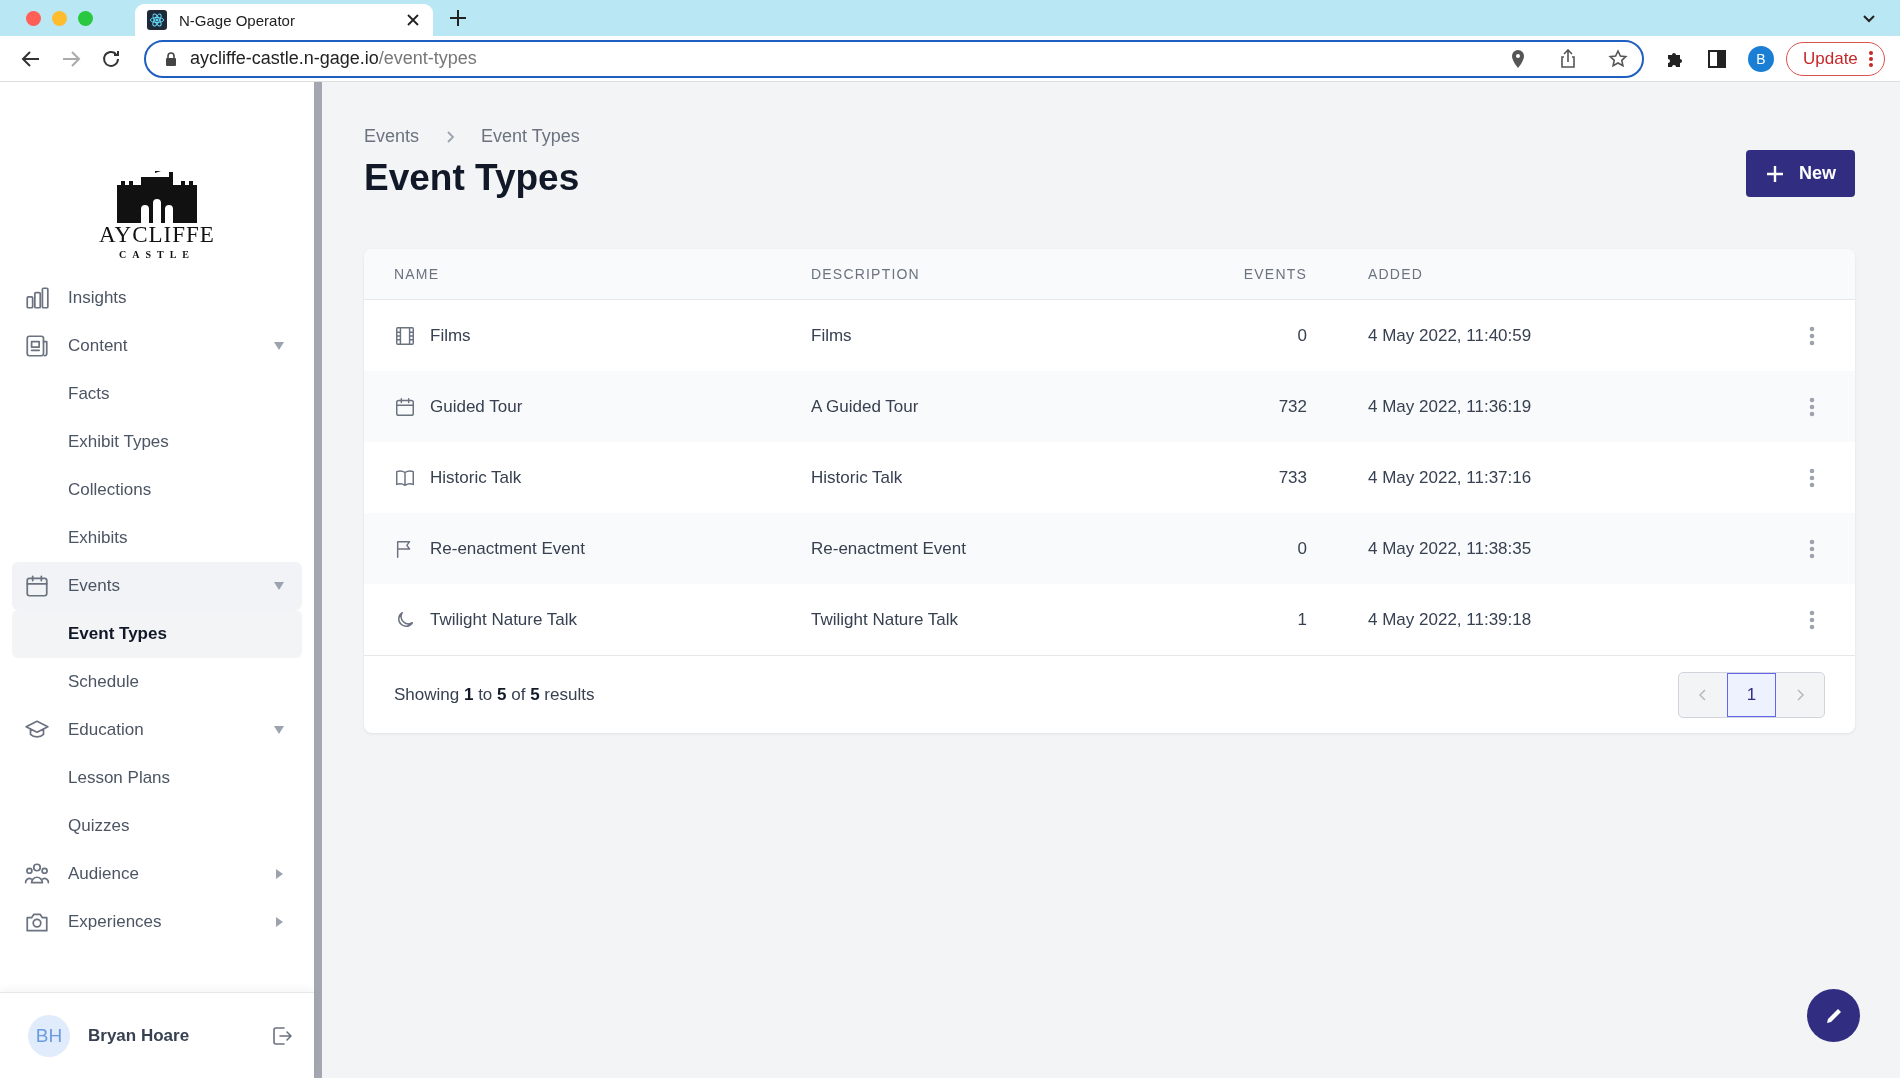 Image resolution: width=1900 pixels, height=1078 pixels. I want to click on table-cell-text: Re-enactment Event, so click(889, 548).